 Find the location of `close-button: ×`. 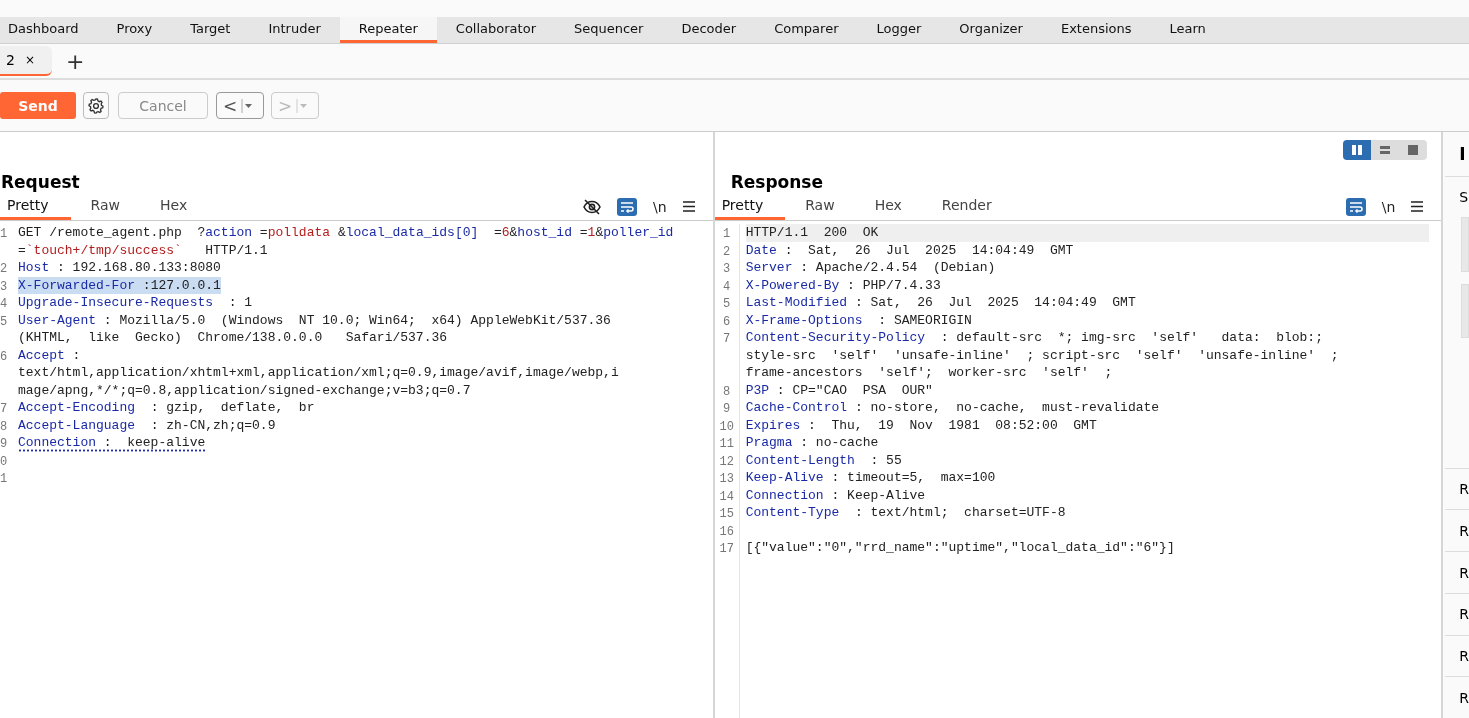

close-button: × is located at coordinates (29, 60).